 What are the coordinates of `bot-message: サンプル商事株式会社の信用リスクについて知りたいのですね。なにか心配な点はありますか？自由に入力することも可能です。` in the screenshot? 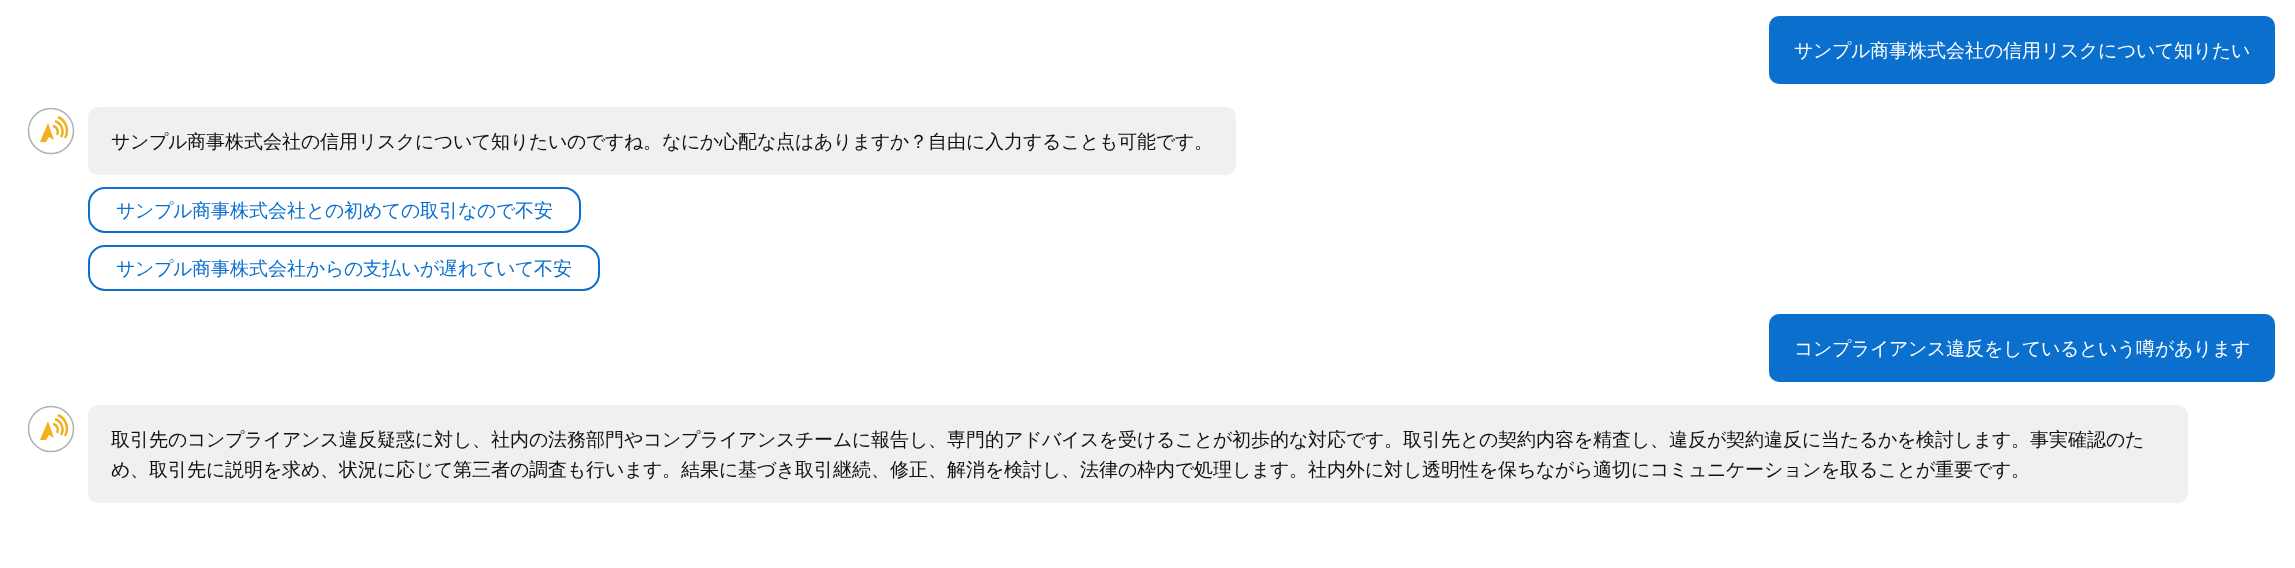 It's located at (662, 141).